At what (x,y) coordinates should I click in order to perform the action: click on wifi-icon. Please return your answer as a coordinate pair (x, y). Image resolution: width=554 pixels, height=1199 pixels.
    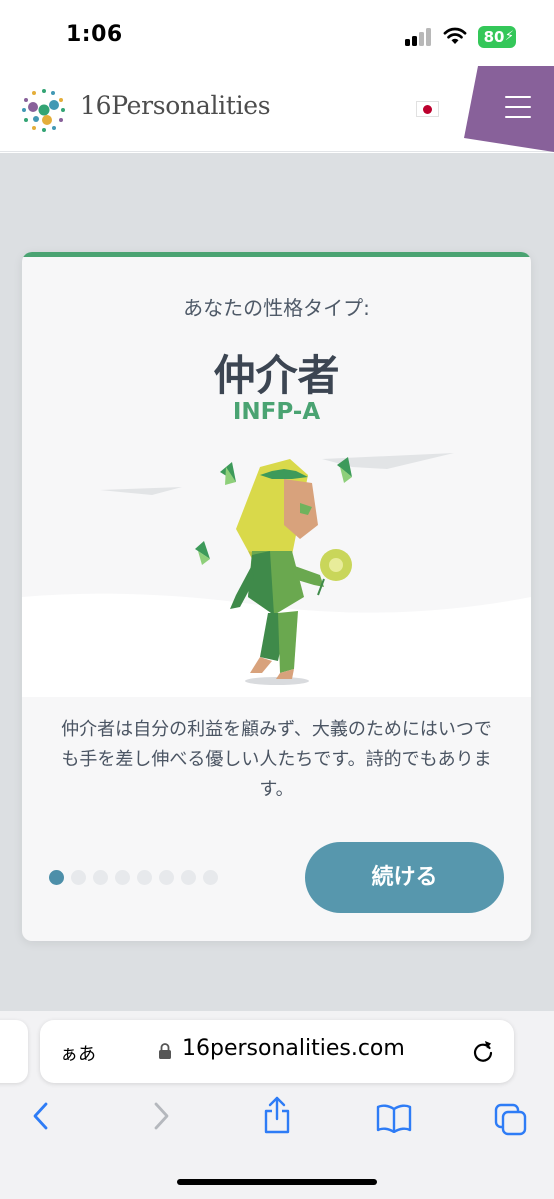
    Looking at the image, I should click on (455, 35).